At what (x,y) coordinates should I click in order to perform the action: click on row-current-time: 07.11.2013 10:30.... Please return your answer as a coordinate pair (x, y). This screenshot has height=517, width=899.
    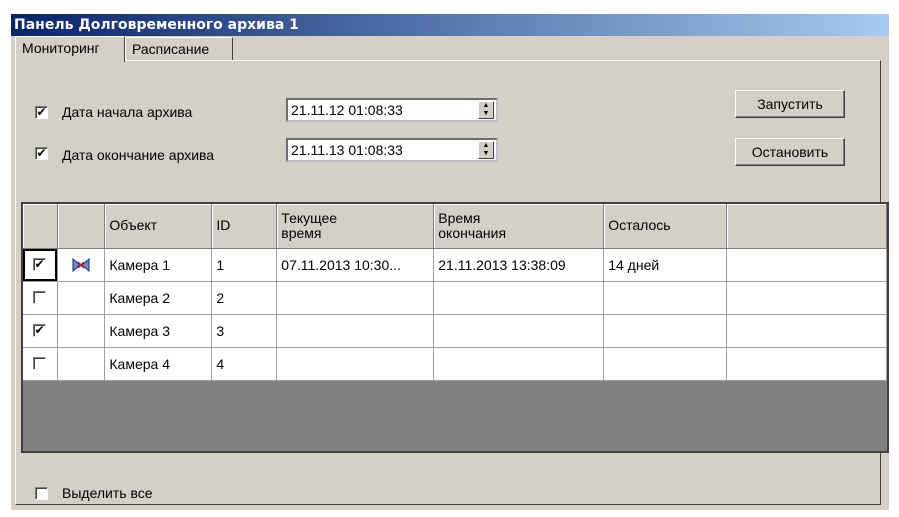
    Looking at the image, I should click on (355, 265).